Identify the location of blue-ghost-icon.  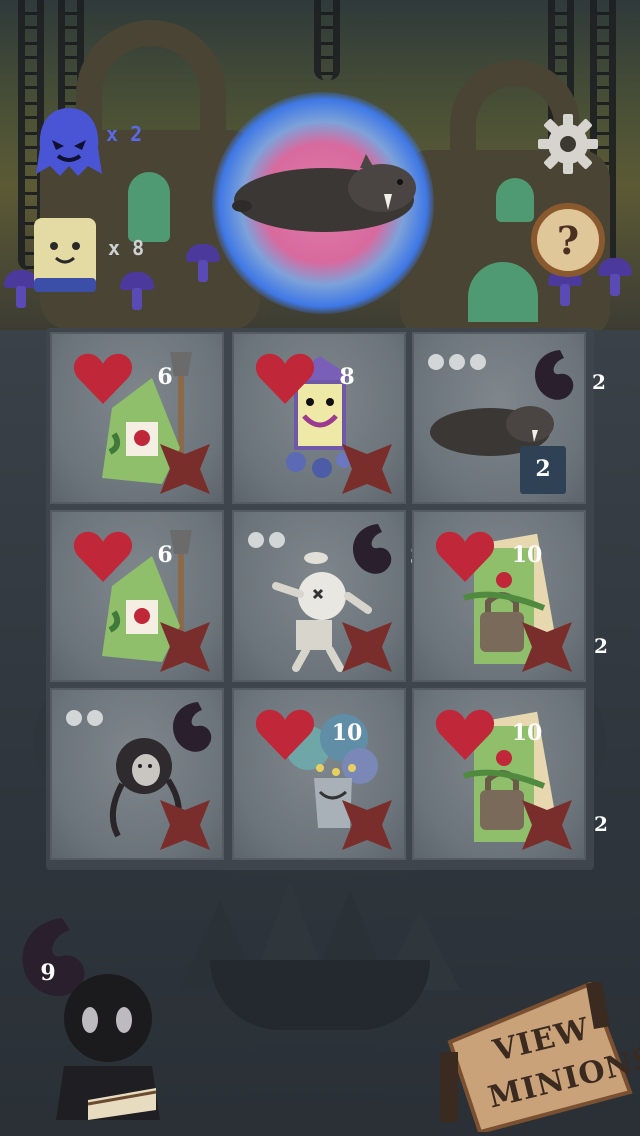
(69, 142).